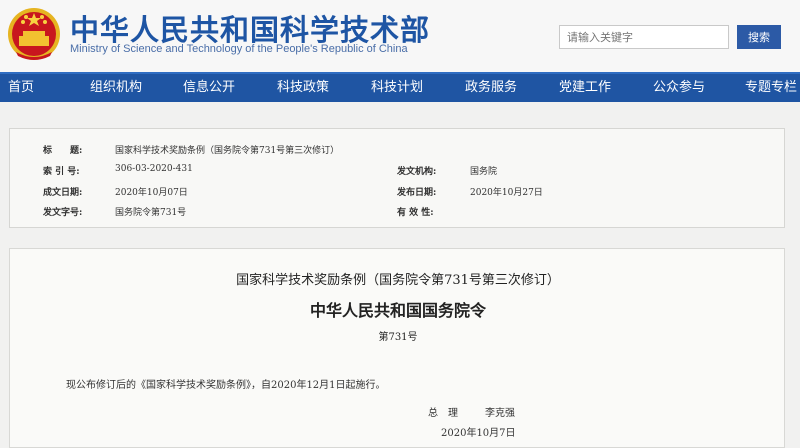  What do you see at coordinates (397, 88) in the screenshot?
I see `nav-item-plans: 科技计划` at bounding box center [397, 88].